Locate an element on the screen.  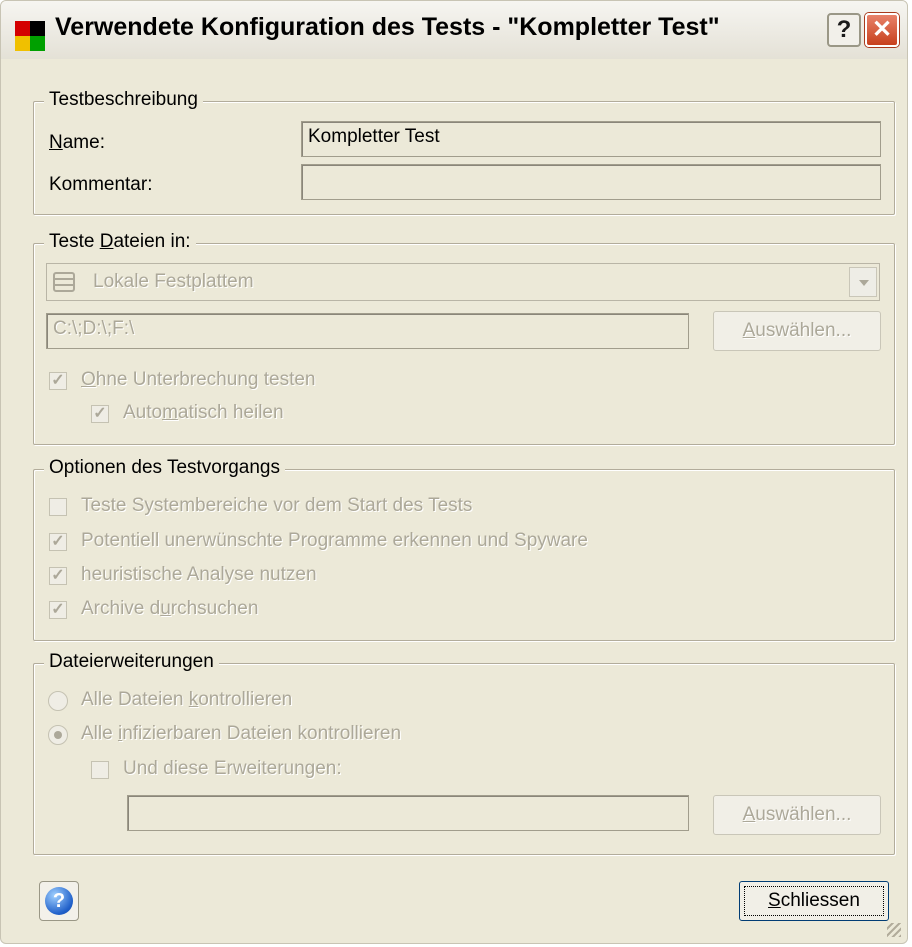
infectable-files-radio is located at coordinates (58, 735).